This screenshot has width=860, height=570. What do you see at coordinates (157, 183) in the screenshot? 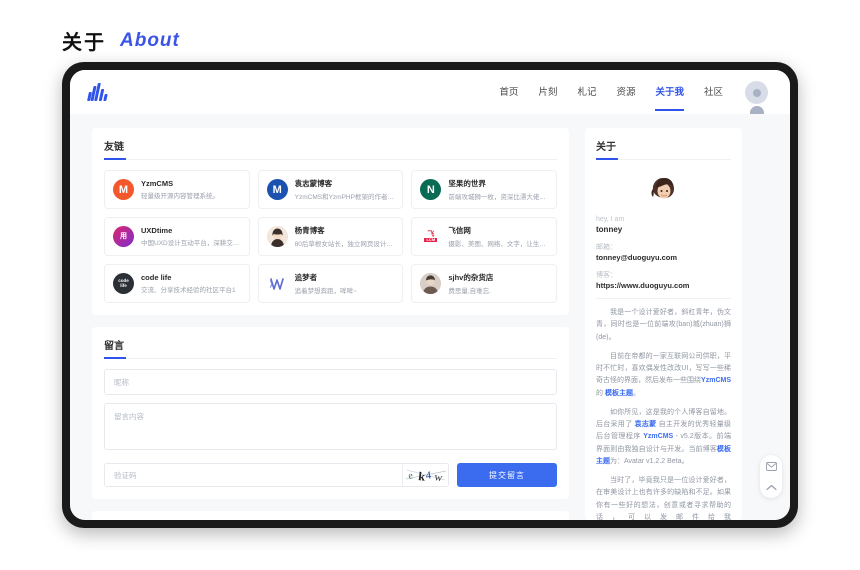
I see `link-name: YzmCMS` at bounding box center [157, 183].